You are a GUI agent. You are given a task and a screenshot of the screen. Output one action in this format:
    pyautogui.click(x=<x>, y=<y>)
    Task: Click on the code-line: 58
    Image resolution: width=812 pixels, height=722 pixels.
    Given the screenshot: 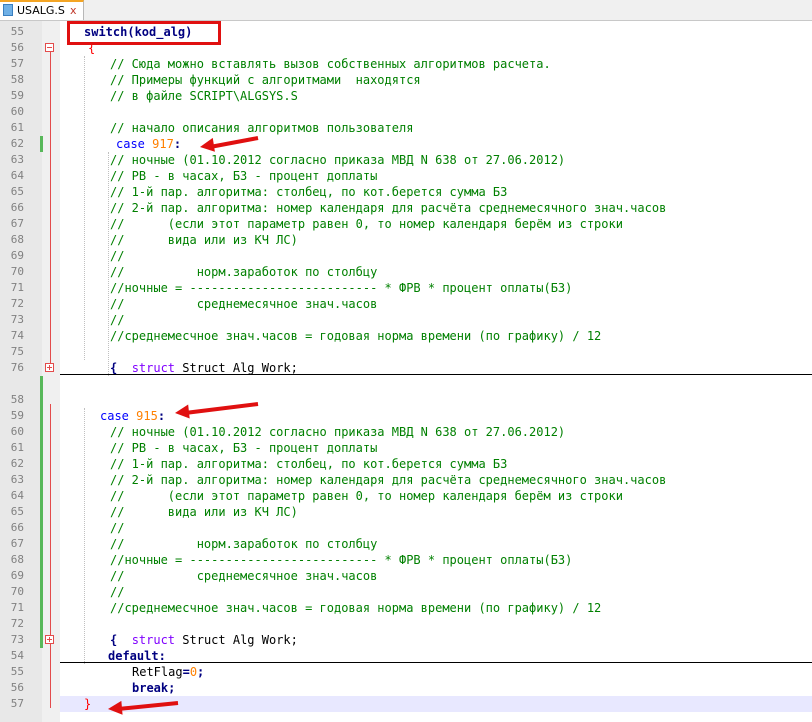 What is the action you would take?
    pyautogui.click(x=406, y=400)
    